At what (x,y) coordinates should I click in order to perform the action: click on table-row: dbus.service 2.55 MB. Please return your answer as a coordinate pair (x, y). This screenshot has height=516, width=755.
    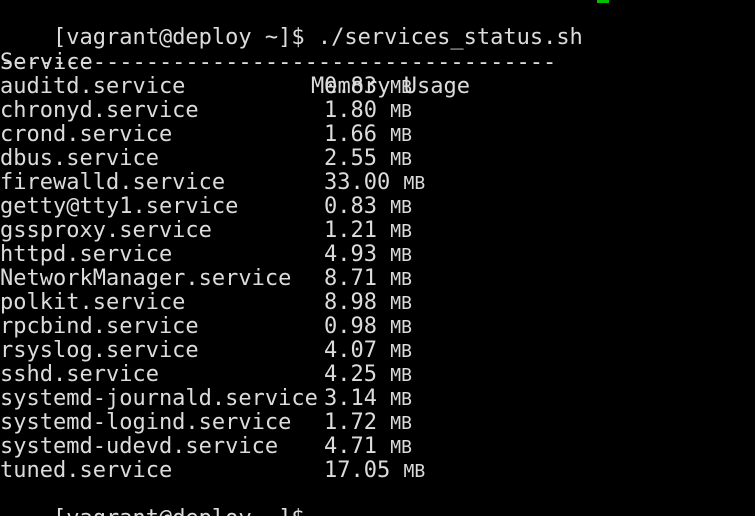
    Looking at the image, I should click on (377, 159).